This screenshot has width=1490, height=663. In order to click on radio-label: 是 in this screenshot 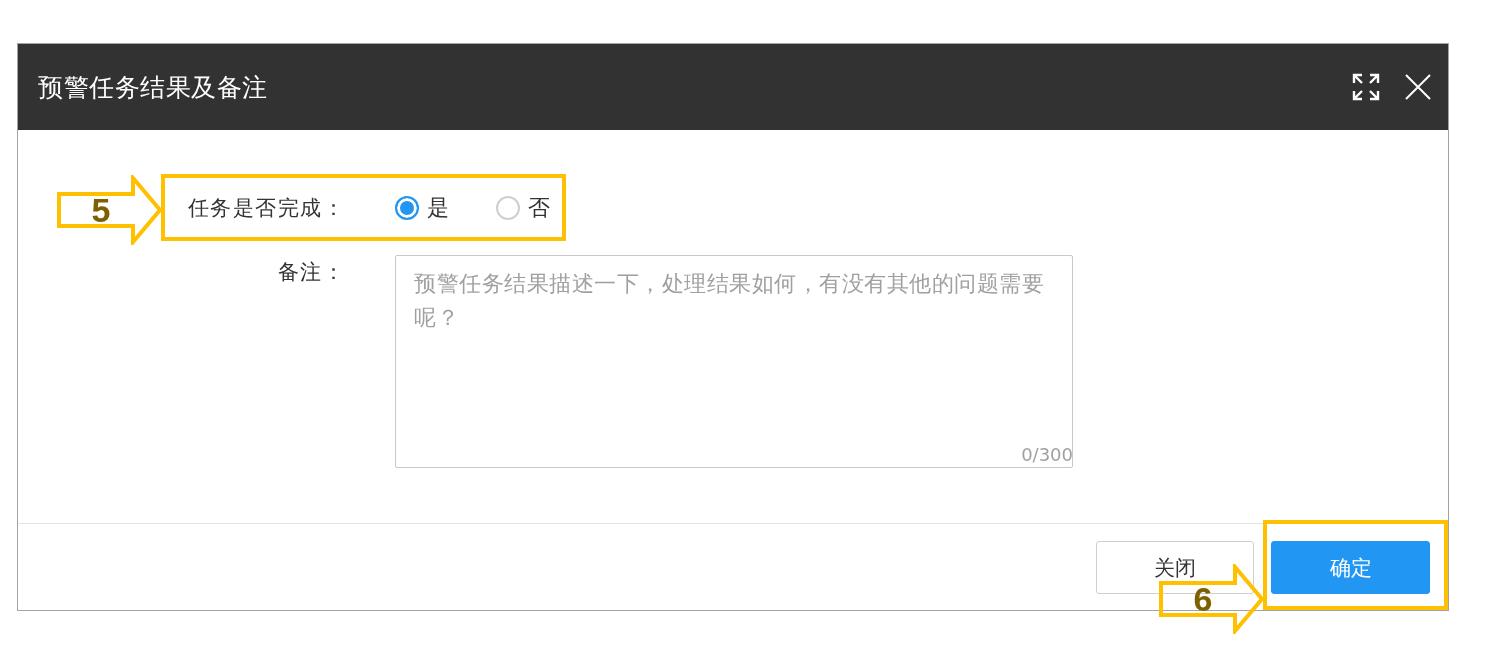, I will do `click(438, 207)`.